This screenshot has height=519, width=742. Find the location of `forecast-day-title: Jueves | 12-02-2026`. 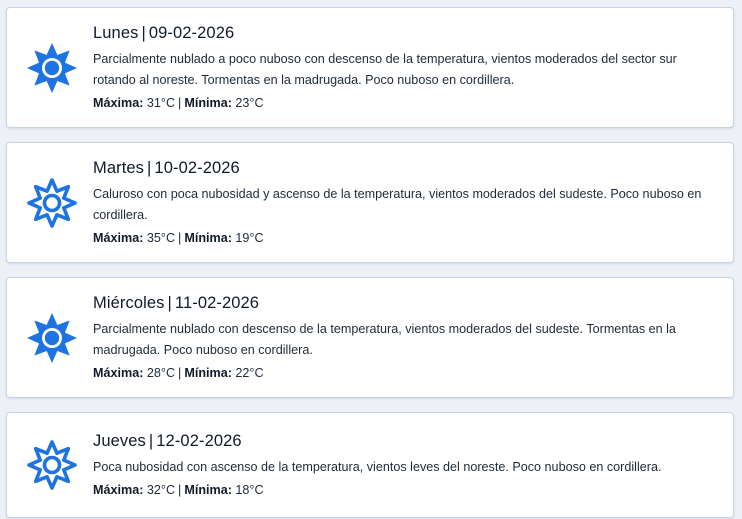

forecast-day-title: Jueves | 12-02-2026 is located at coordinates (408, 441).